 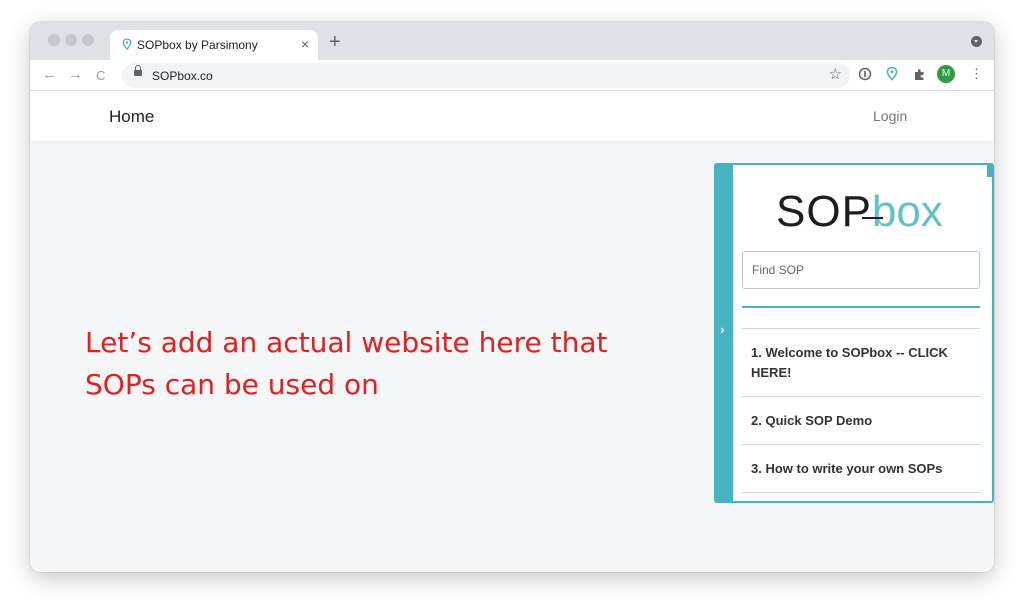 What do you see at coordinates (305, 44) in the screenshot?
I see `close-tab-icon: ×` at bounding box center [305, 44].